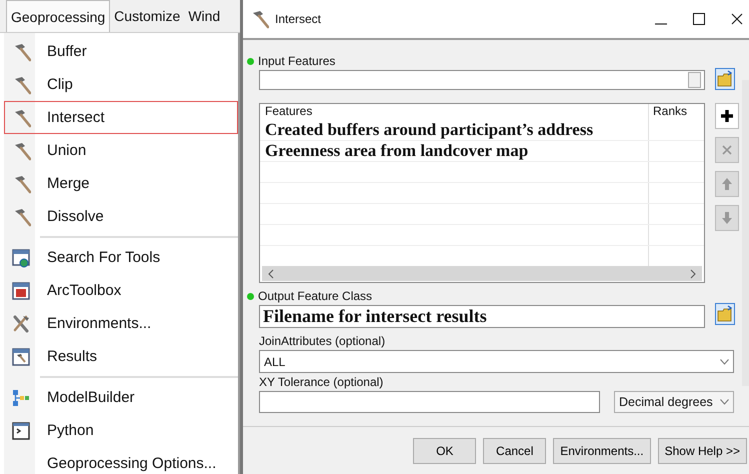  I want to click on xy-tolerance-field, so click(429, 402).